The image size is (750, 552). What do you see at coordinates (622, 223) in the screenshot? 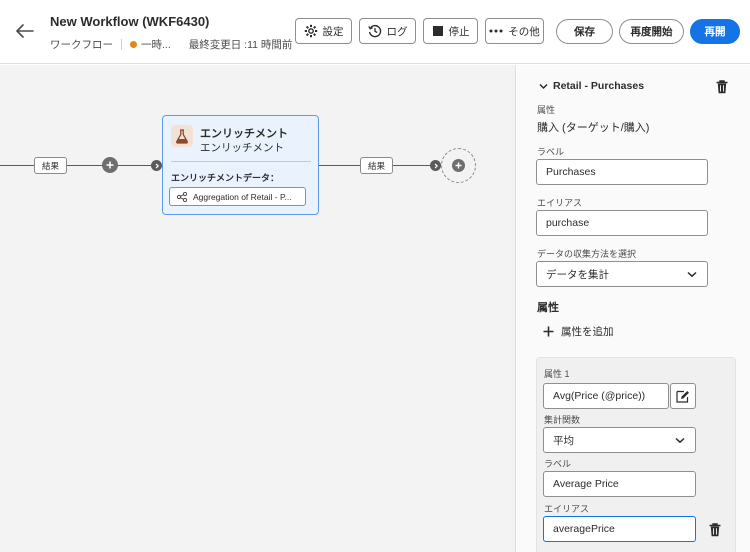
I see `alias-input: purchase` at bounding box center [622, 223].